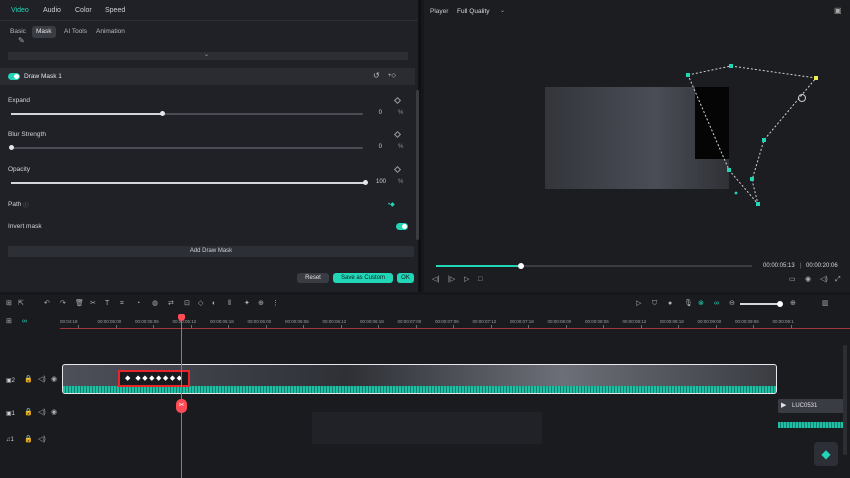  What do you see at coordinates (825, 304) in the screenshot?
I see `layout-toggle-icon: ▥` at bounding box center [825, 304].